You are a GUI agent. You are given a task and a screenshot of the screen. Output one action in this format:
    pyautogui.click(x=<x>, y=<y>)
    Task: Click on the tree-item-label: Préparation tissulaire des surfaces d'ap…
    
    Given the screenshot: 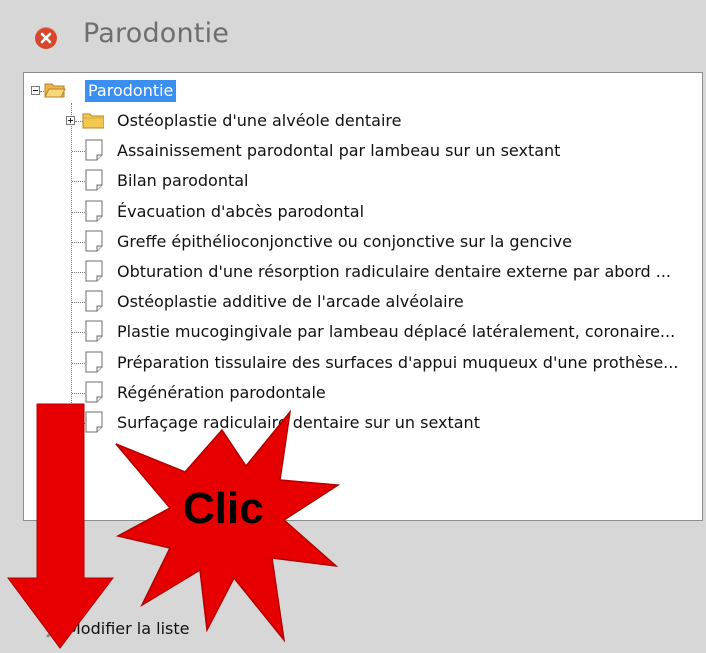 What is the action you would take?
    pyautogui.click(x=398, y=362)
    